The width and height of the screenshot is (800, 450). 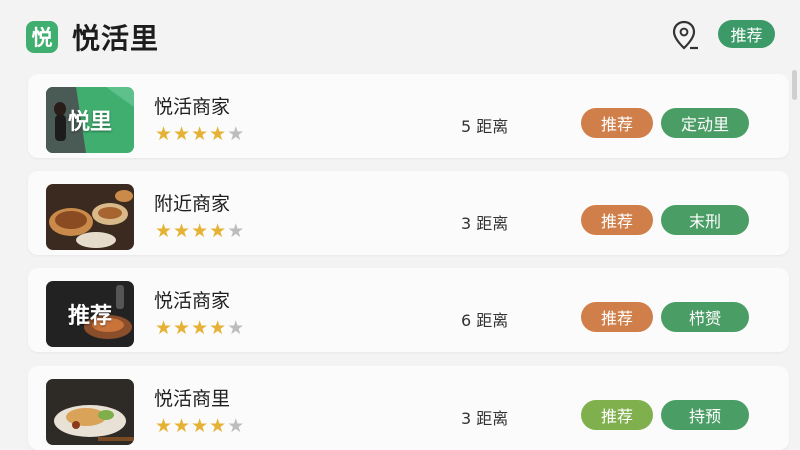 What do you see at coordinates (685, 36) in the screenshot?
I see `map-pin-icon` at bounding box center [685, 36].